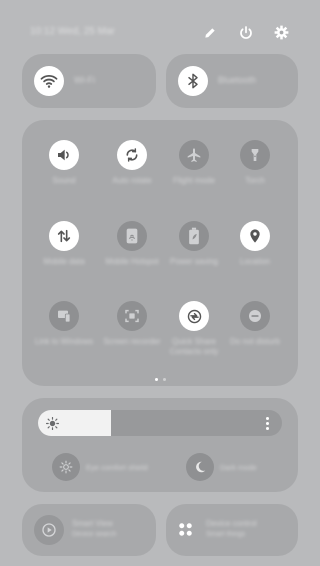 The width and height of the screenshot is (320, 566). Describe the element at coordinates (64, 341) in the screenshot. I see `toggle-label: Link to Windows` at that location.